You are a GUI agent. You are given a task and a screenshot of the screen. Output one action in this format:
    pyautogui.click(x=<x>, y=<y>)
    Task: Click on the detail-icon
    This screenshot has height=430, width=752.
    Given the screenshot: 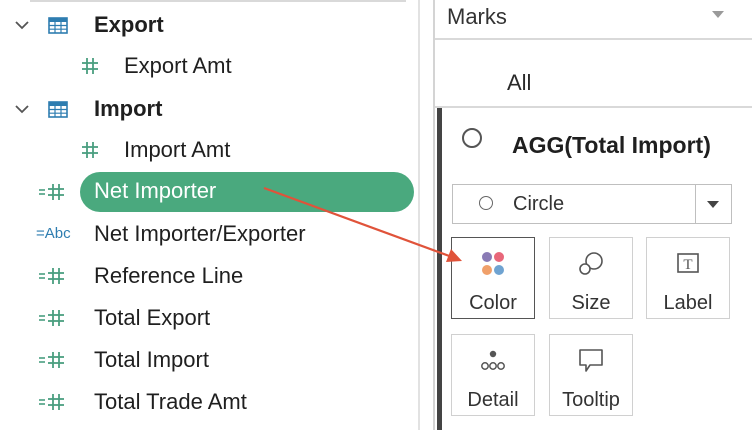 What is the action you would take?
    pyautogui.click(x=493, y=360)
    